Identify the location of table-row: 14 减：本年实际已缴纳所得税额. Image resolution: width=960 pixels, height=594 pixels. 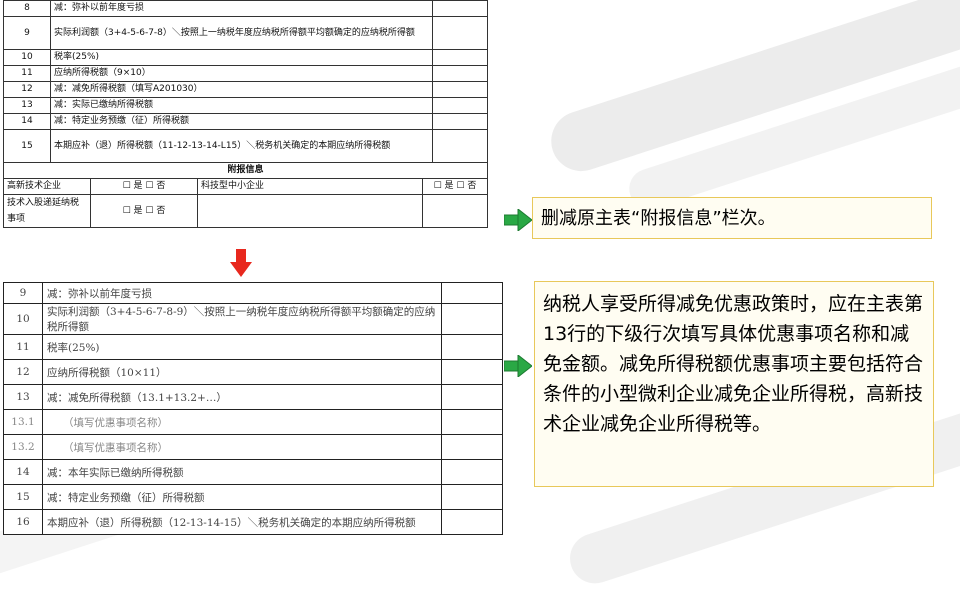
(253, 472).